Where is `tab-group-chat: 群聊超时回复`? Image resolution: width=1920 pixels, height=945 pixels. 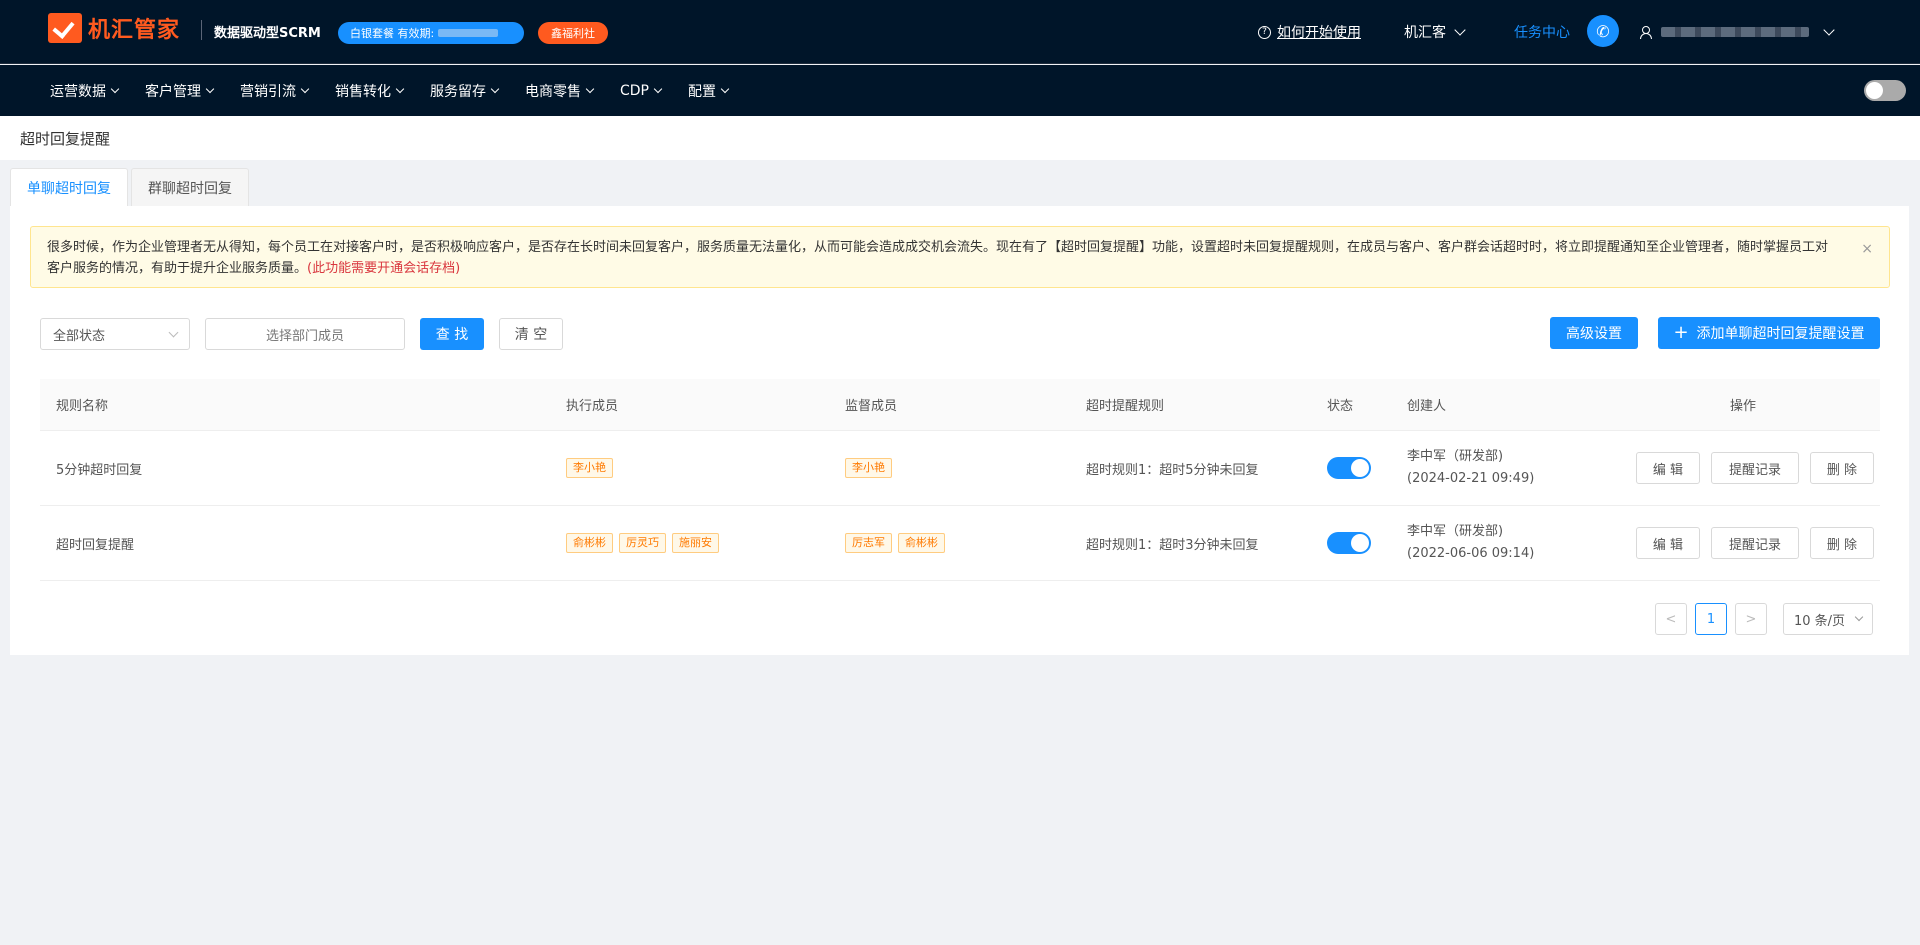
tab-group-chat: 群聊超时回复 is located at coordinates (190, 187).